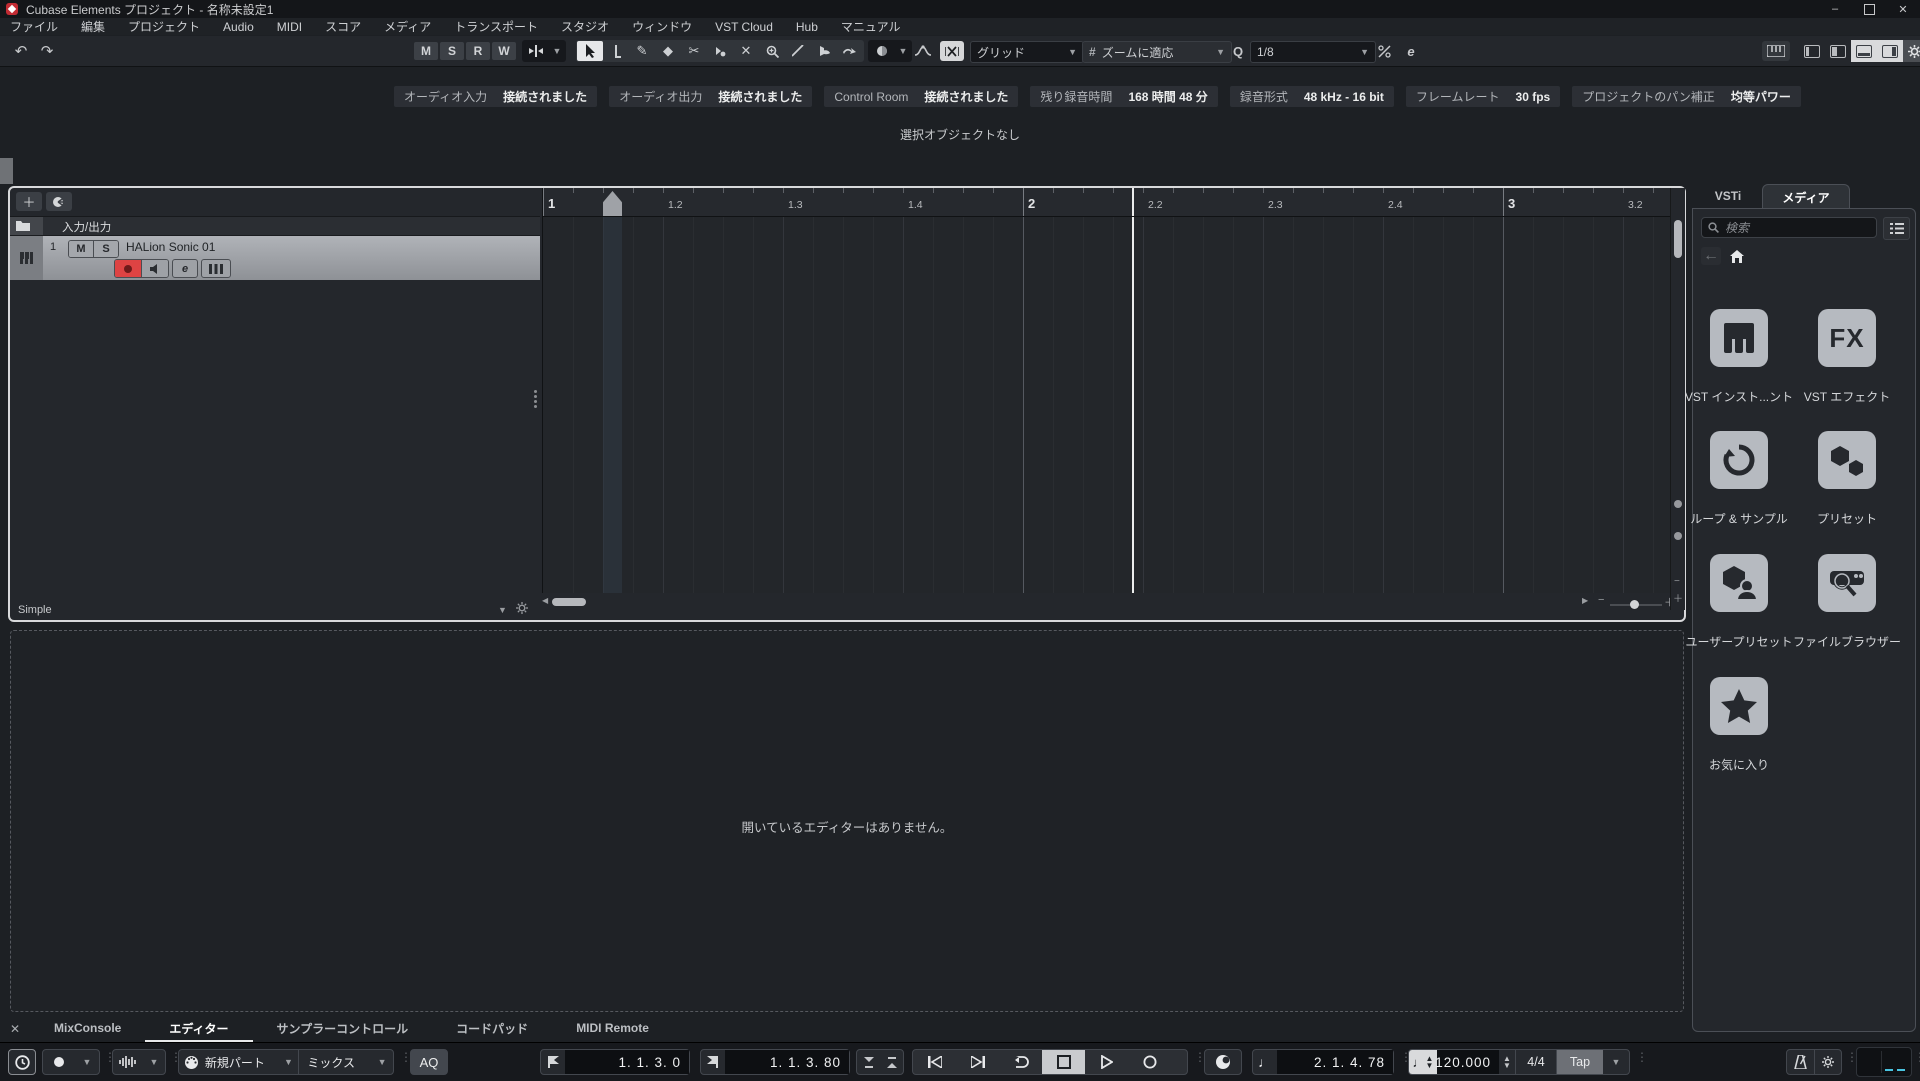 The height and width of the screenshot is (1081, 1920). I want to click on menu-item-6: メディア, so click(407, 26).